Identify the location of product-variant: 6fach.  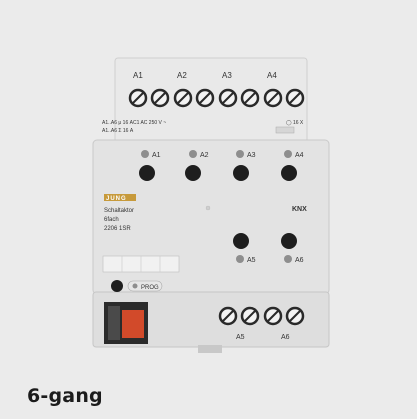
(111, 220).